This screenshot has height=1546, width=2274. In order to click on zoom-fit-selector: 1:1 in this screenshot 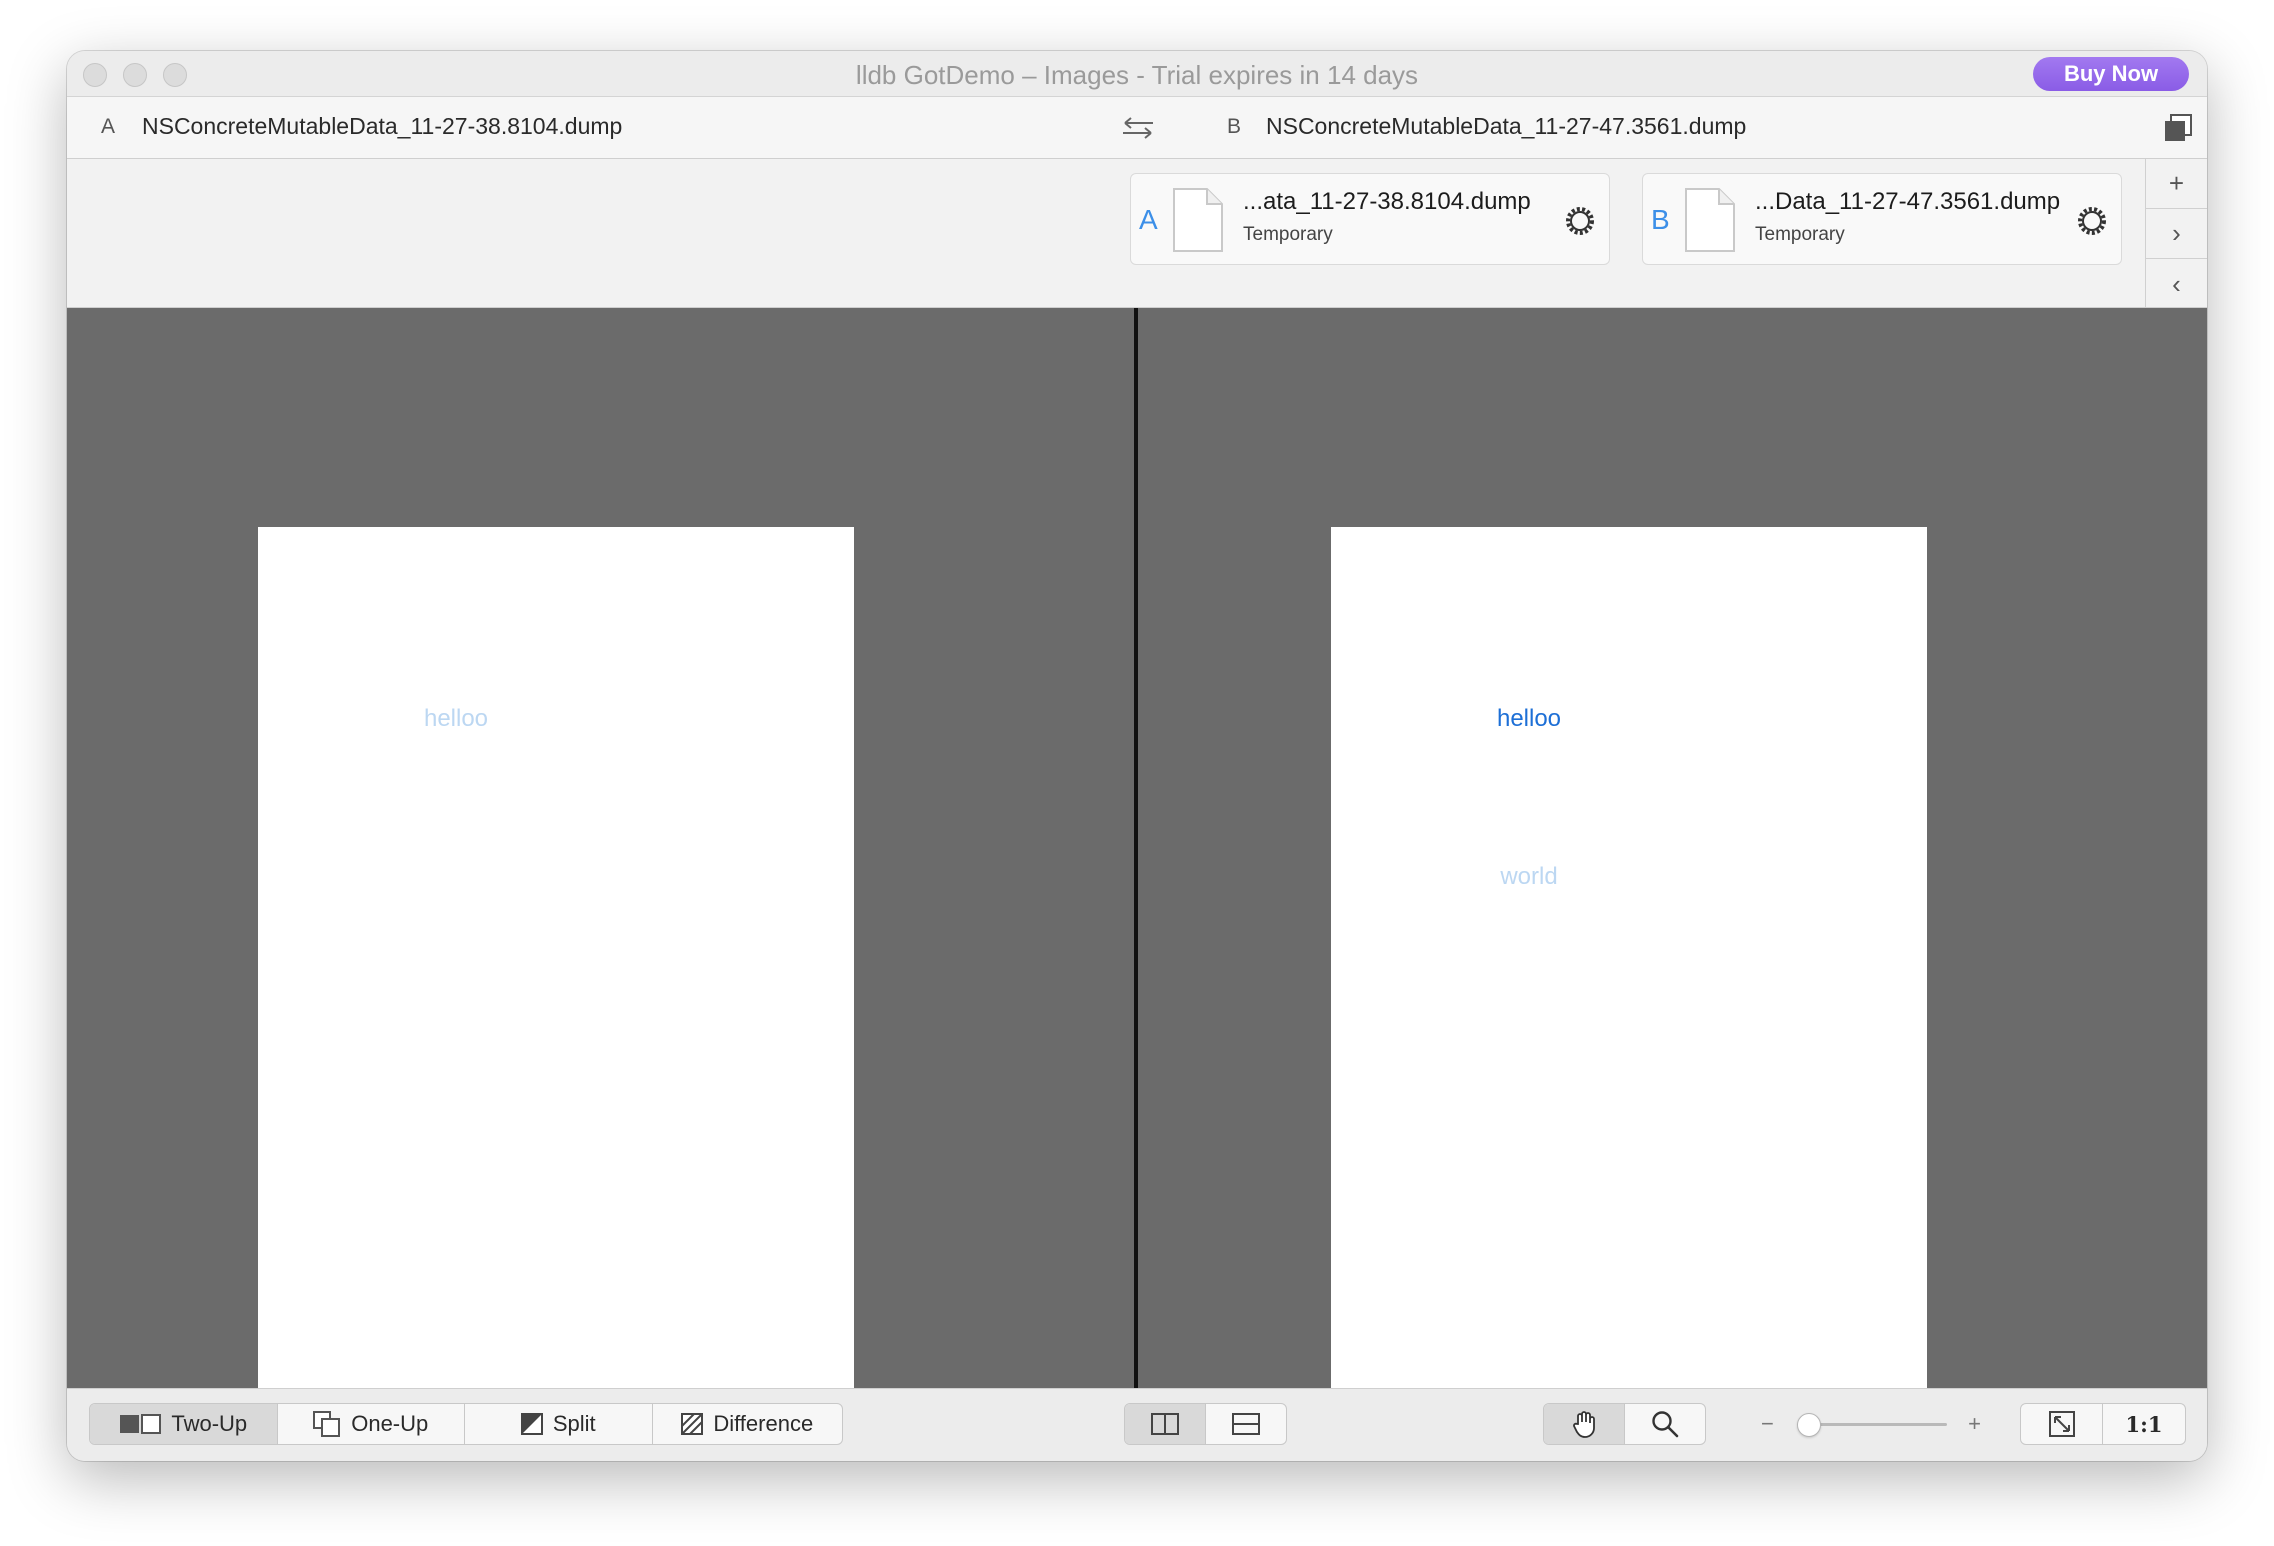, I will do `click(2103, 1424)`.